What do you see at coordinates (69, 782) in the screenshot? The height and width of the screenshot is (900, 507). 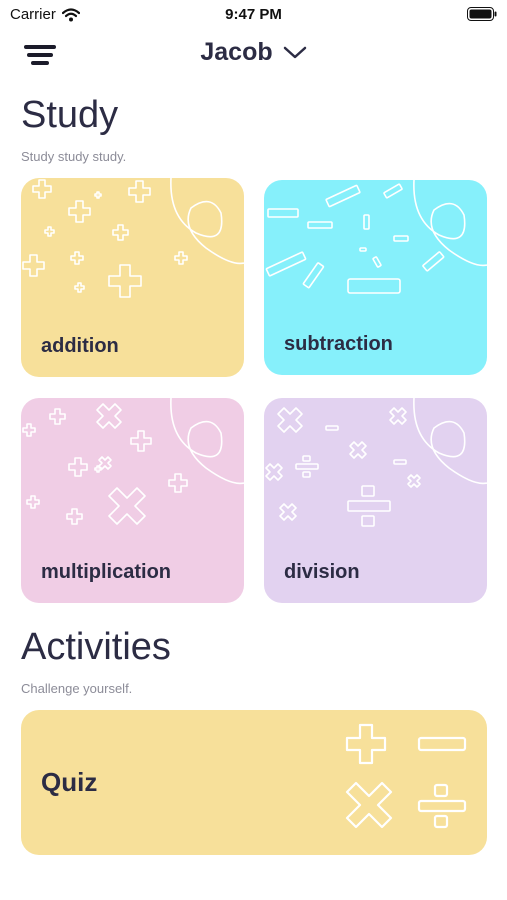 I see `quiz-card-label: Quiz` at bounding box center [69, 782].